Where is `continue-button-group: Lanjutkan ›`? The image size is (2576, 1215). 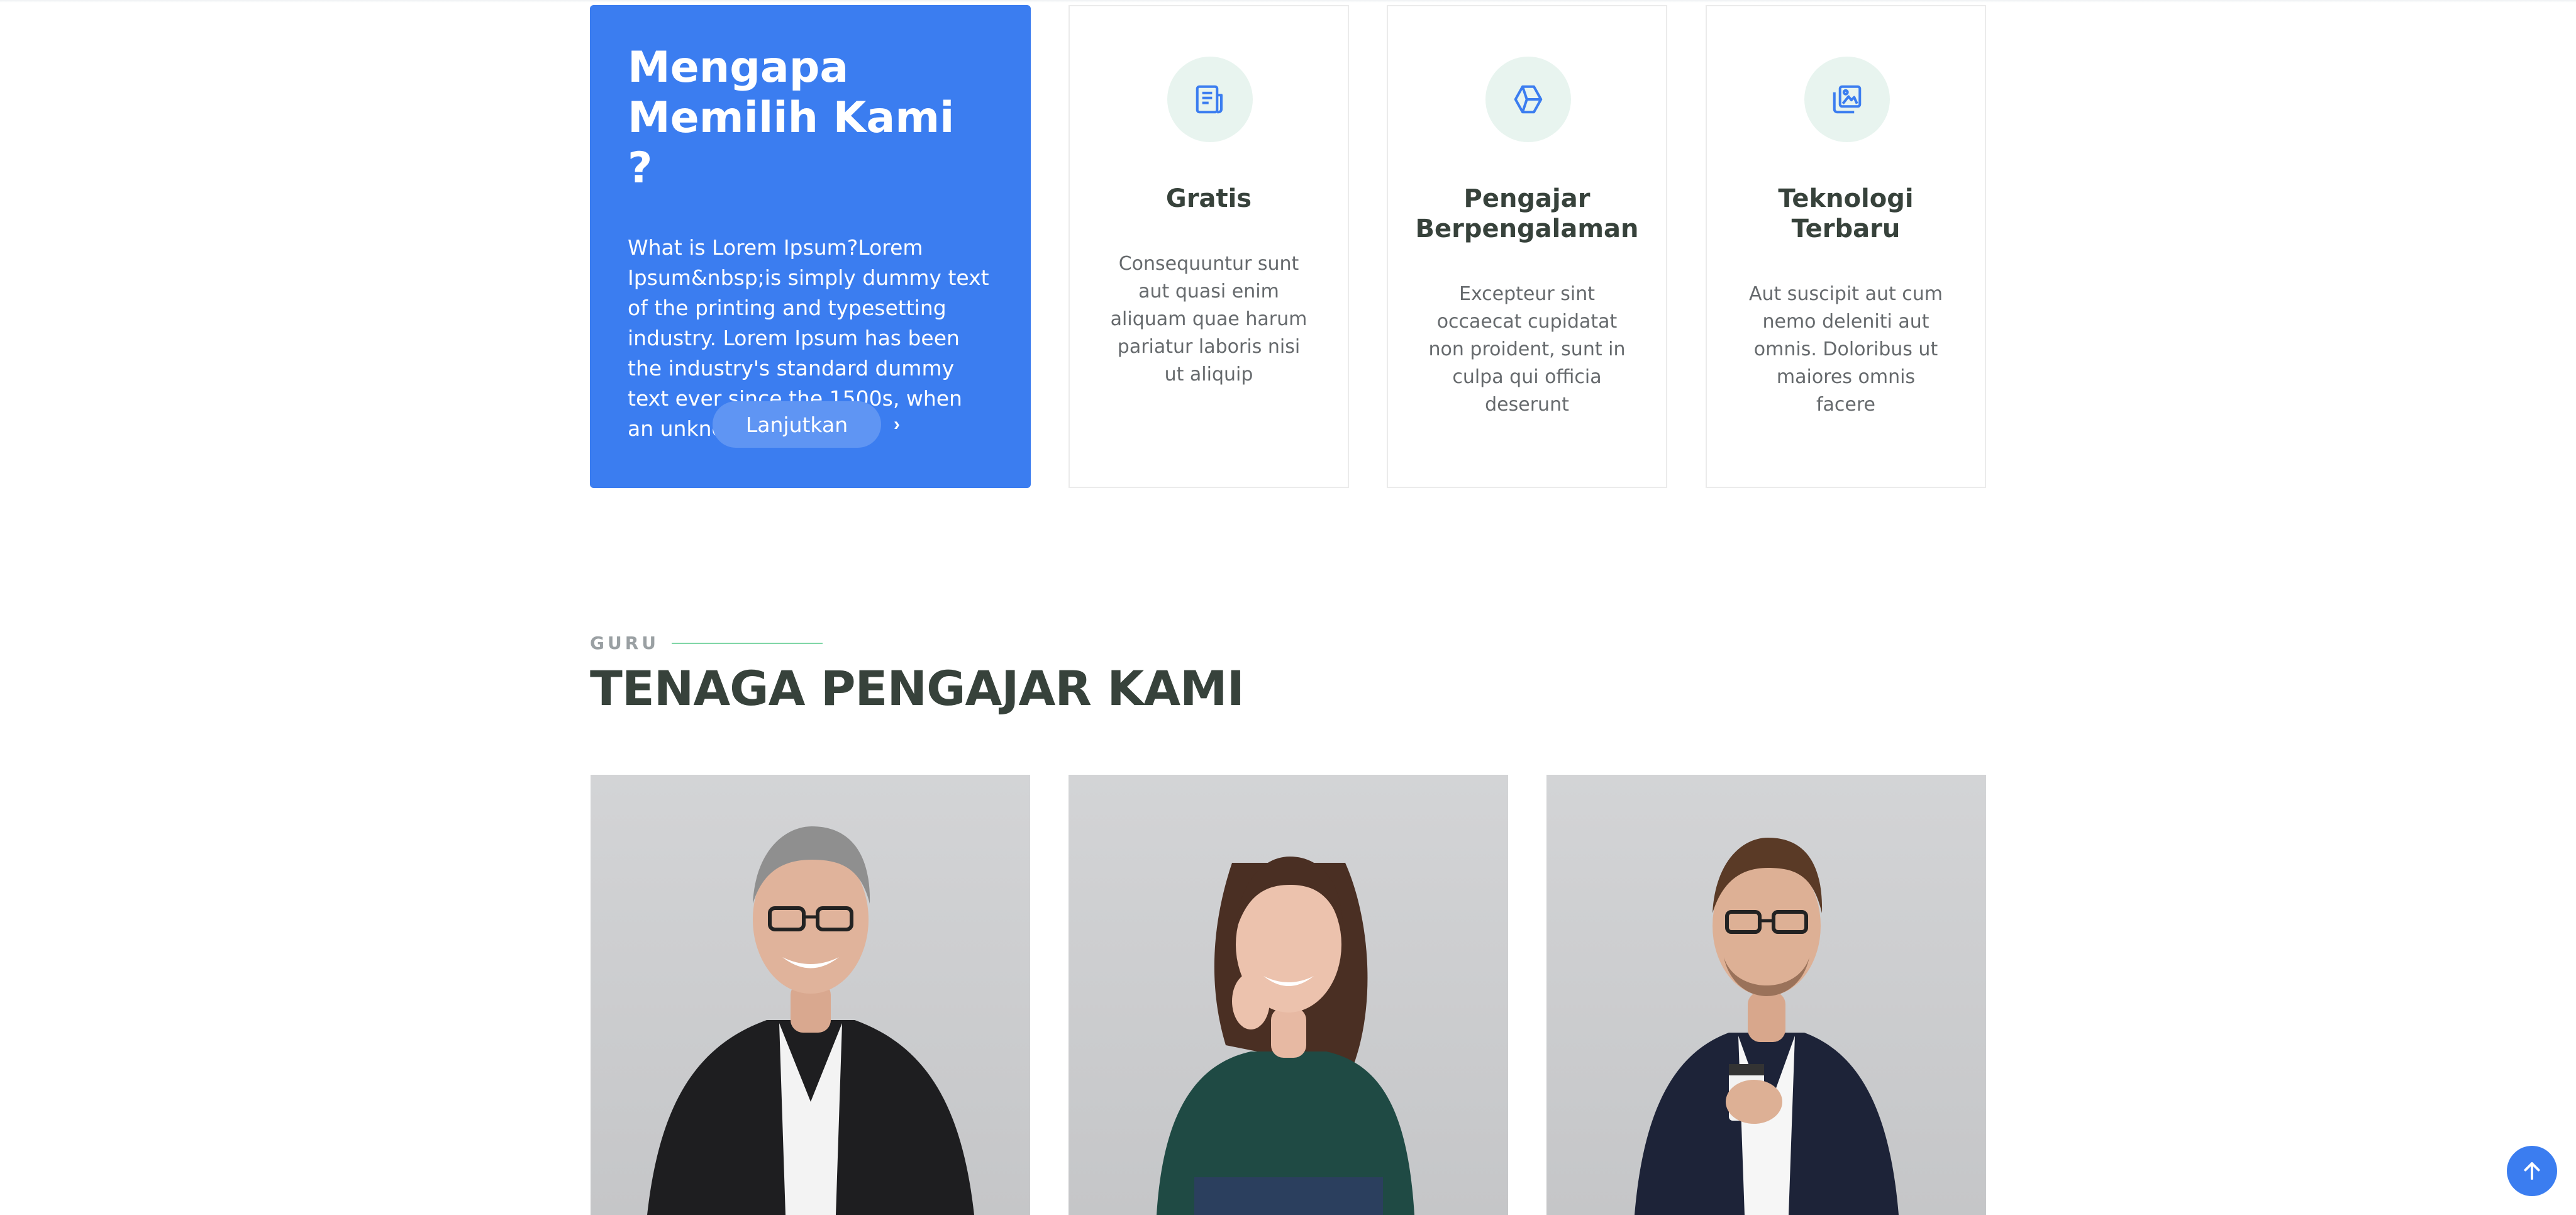 continue-button-group: Lanjutkan › is located at coordinates (806, 425).